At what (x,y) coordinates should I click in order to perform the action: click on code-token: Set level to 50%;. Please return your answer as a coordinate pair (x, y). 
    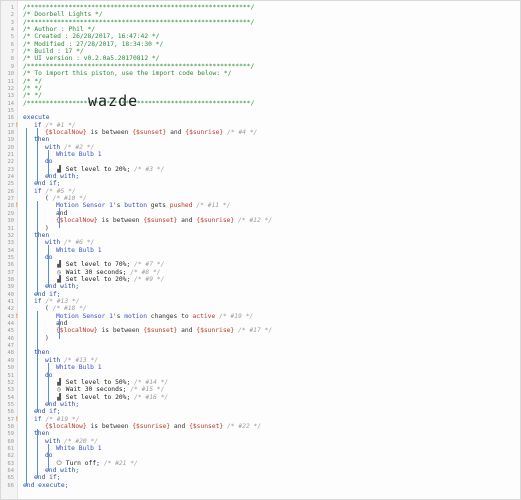
    Looking at the image, I should click on (96, 382).